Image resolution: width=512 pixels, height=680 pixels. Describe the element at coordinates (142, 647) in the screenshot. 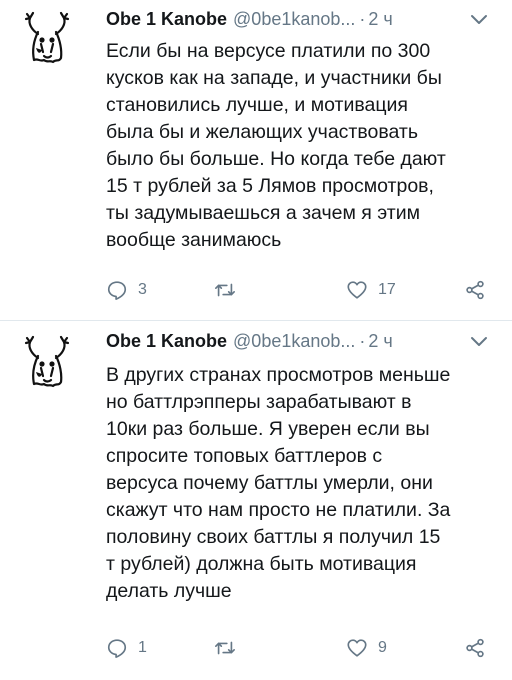

I see `reply-count: 1` at that location.